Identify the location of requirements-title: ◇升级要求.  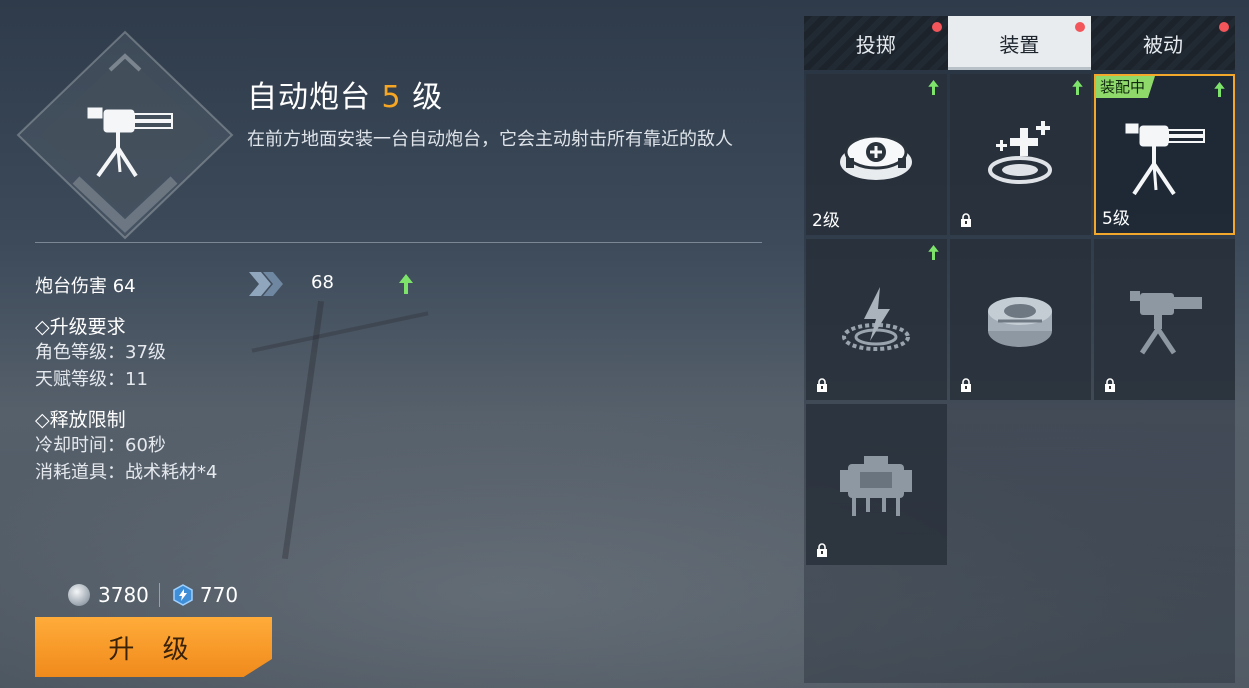
(80, 327).